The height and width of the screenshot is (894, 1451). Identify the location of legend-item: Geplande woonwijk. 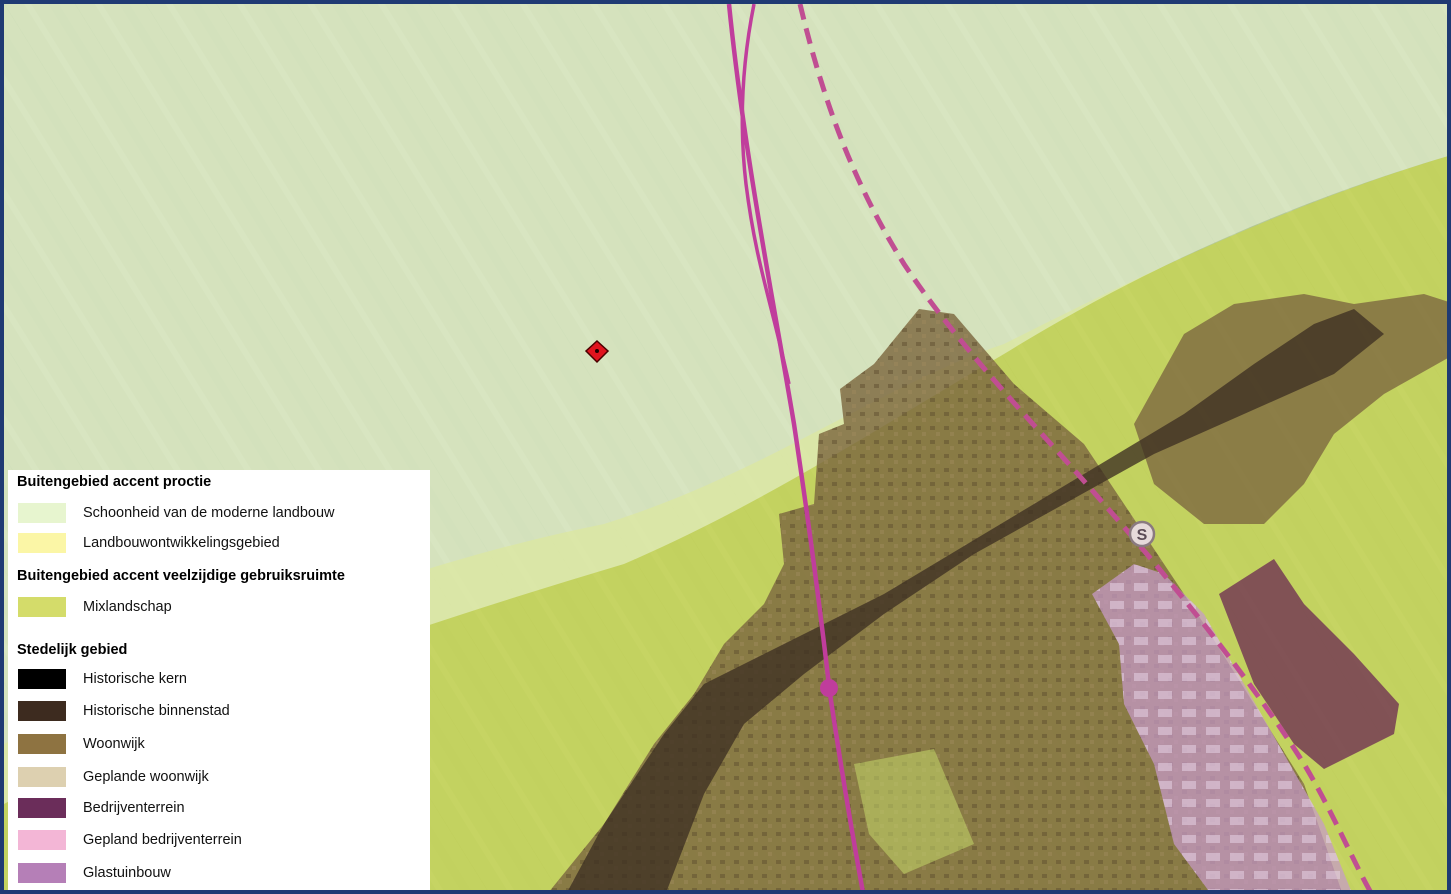
(113, 777).